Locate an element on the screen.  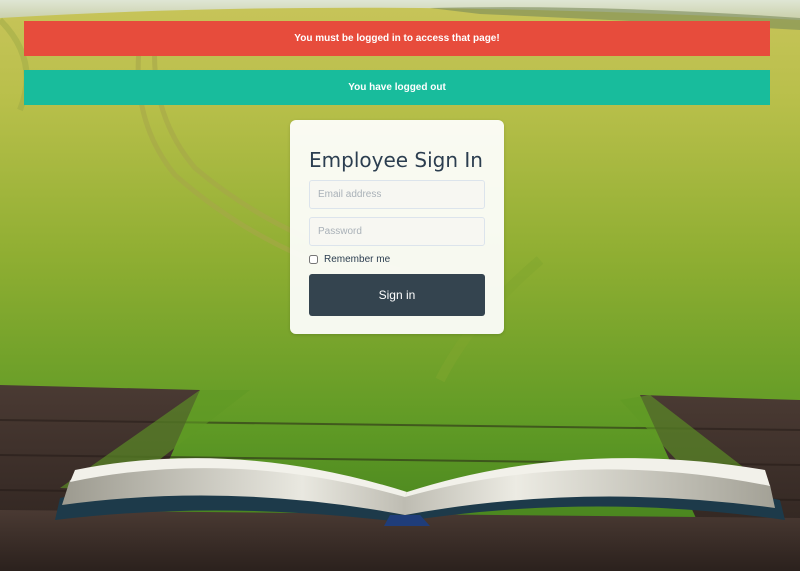
sign-in-button: Sign in is located at coordinates (397, 295).